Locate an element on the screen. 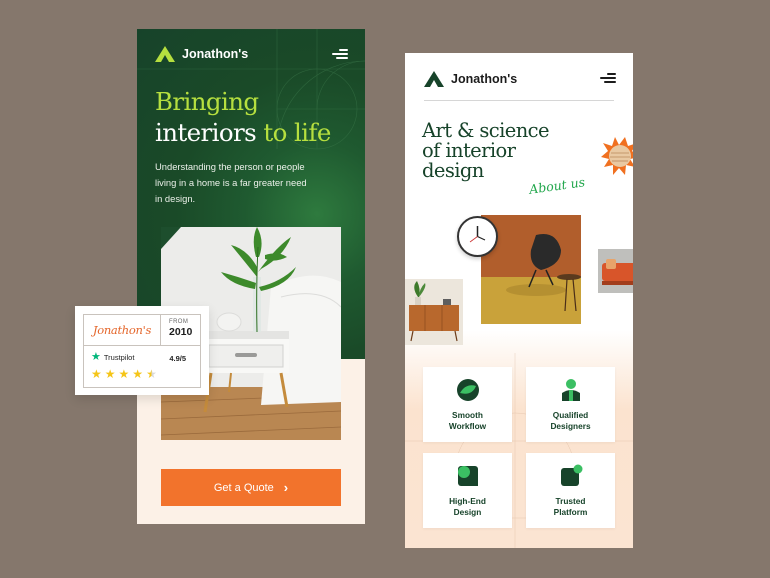 The image size is (770, 578). rating-block: ★ Trustpilot 4.9/5 ★ ★ ★ ★ ★ is located at coordinates (142, 367).